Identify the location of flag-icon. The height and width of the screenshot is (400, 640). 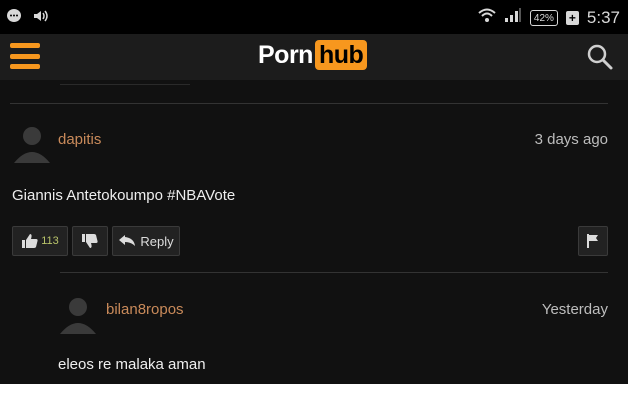
(592, 241).